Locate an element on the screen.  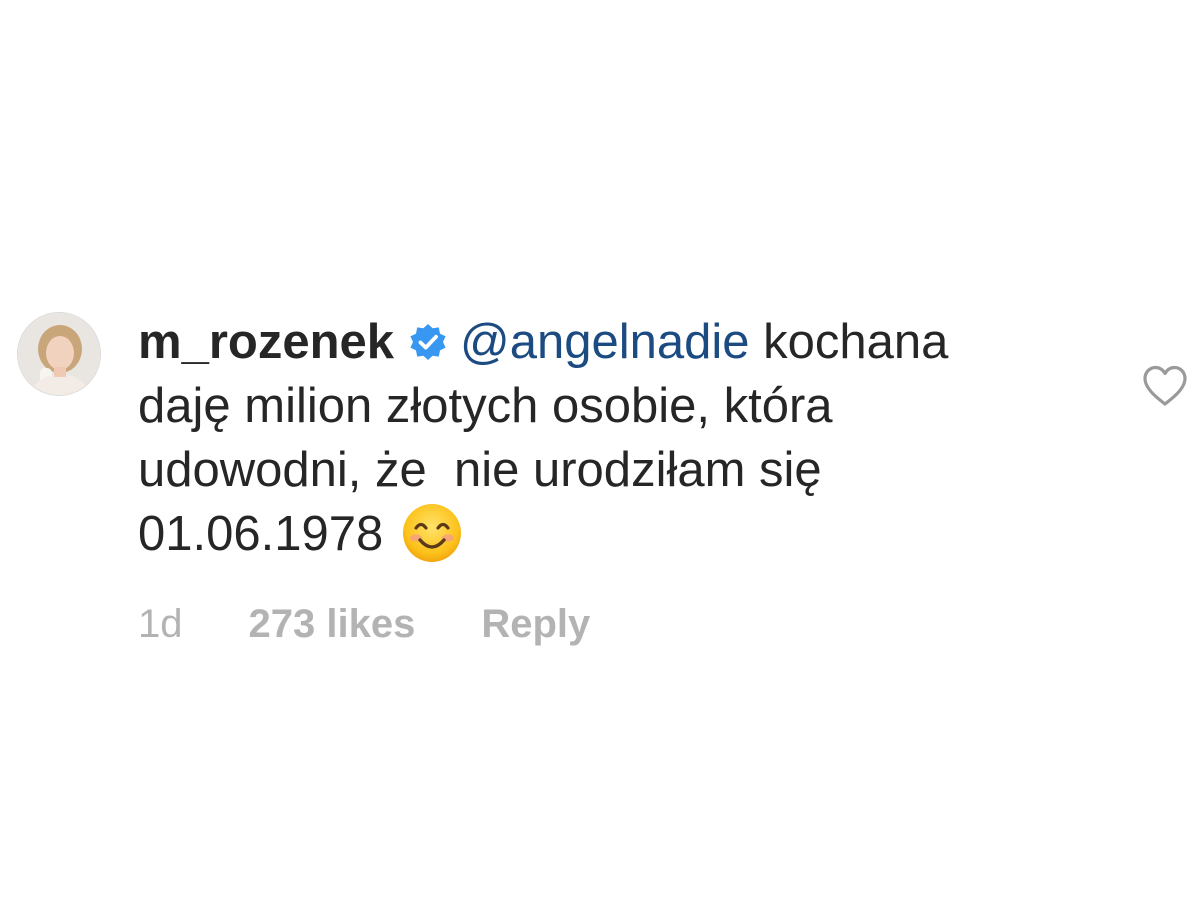
comment-mention: @angelnadie is located at coordinates (605, 342).